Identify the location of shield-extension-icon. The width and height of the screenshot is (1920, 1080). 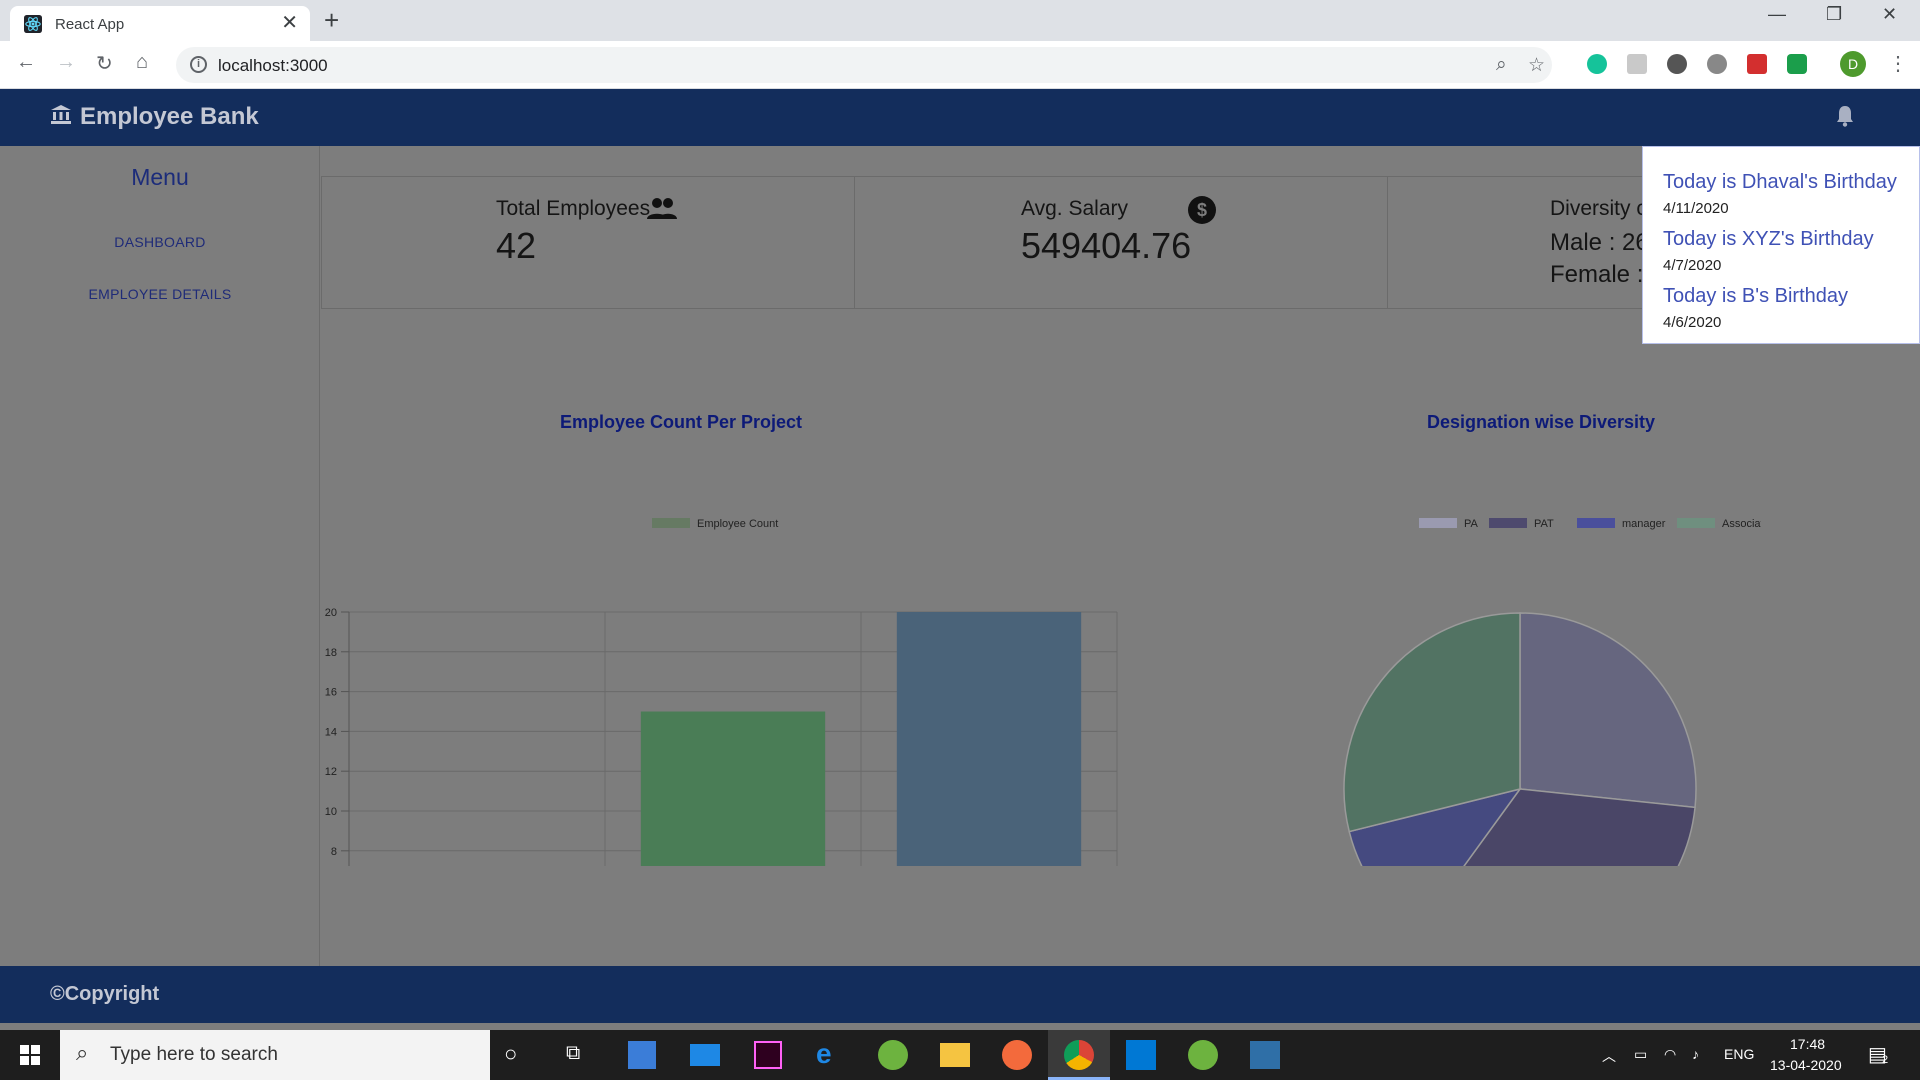
(1797, 64).